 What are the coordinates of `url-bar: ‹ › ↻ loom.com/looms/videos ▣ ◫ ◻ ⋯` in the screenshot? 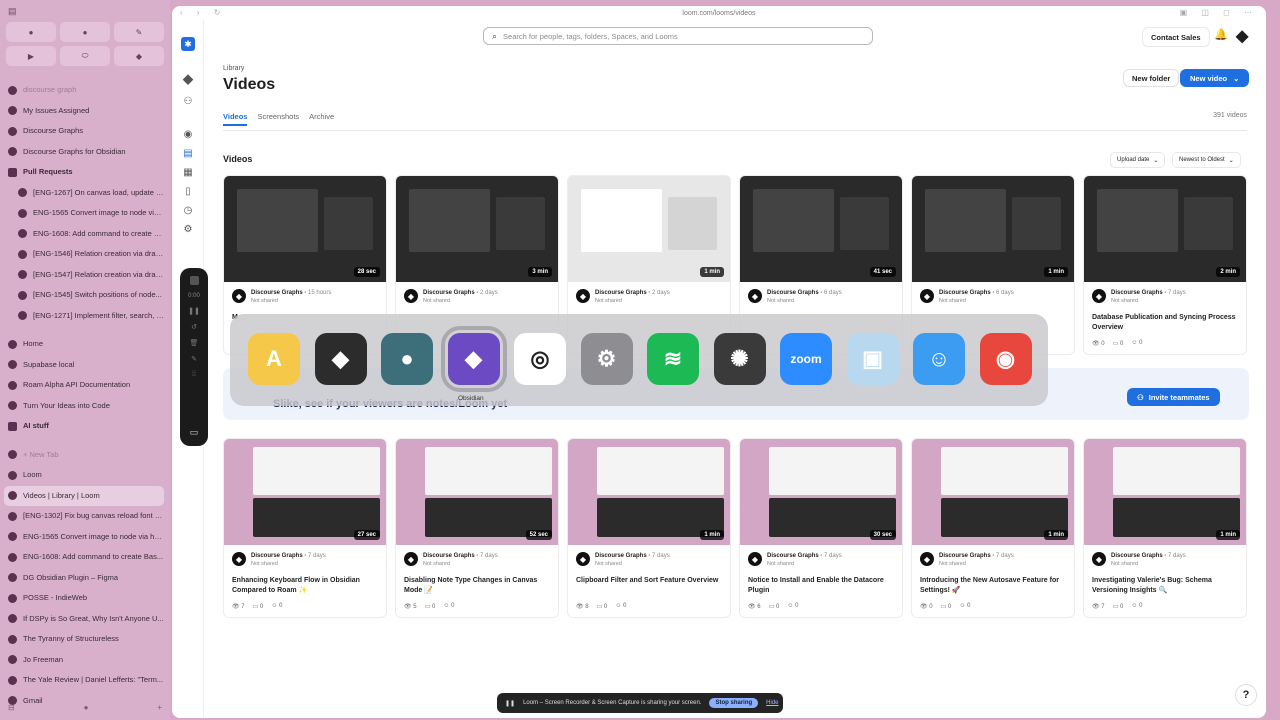 It's located at (719, 13).